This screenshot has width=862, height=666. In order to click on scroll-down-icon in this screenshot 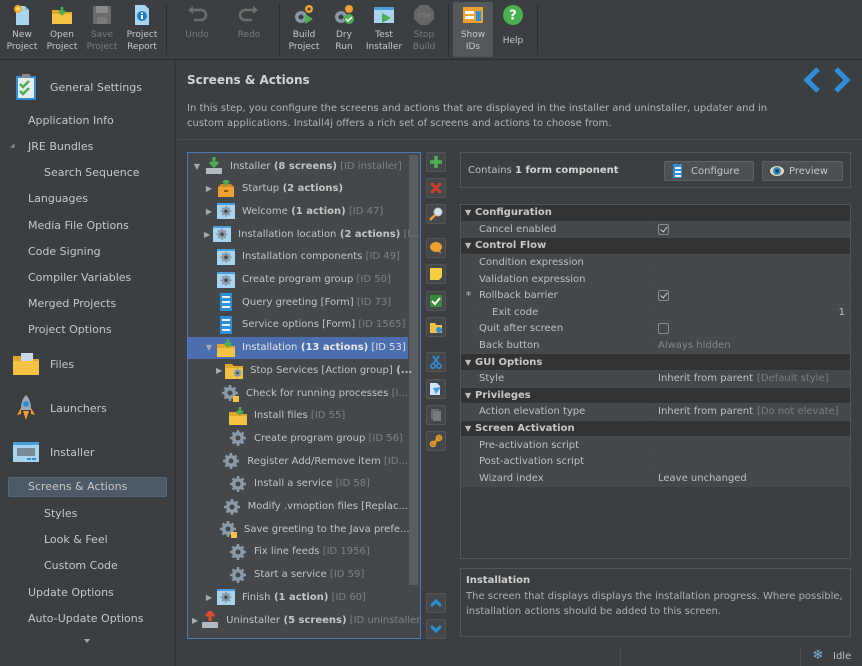, I will do `click(87, 641)`.